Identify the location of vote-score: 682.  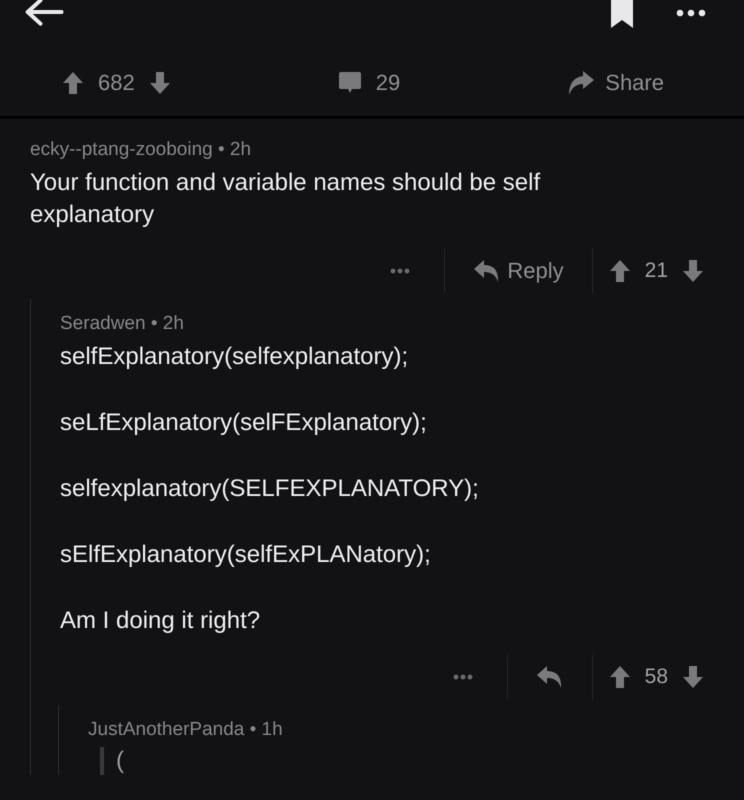
(116, 83).